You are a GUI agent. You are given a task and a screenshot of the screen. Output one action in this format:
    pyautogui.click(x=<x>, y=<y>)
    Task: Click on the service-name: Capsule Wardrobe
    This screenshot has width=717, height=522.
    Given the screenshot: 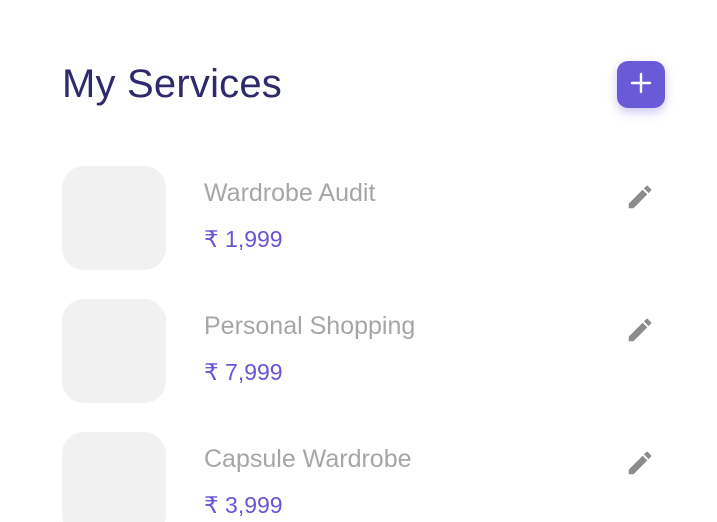 What is the action you would take?
    pyautogui.click(x=308, y=459)
    